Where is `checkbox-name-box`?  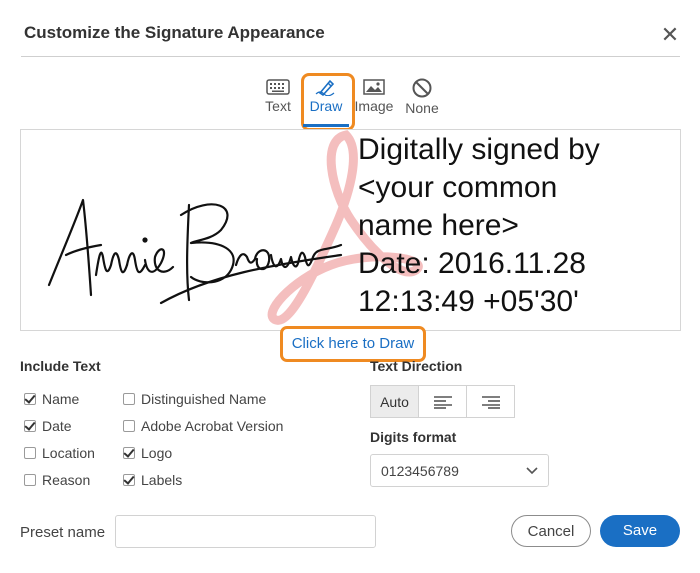 checkbox-name-box is located at coordinates (30, 399).